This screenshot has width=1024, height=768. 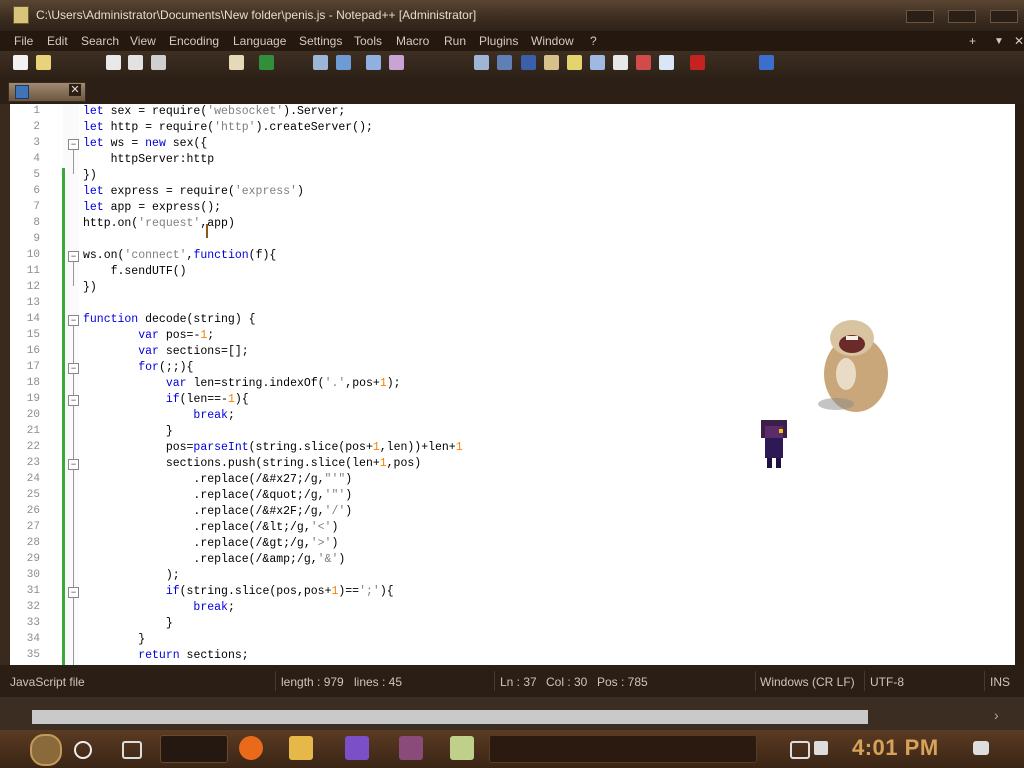 What do you see at coordinates (697, 62) in the screenshot?
I see `record-macro-icon` at bounding box center [697, 62].